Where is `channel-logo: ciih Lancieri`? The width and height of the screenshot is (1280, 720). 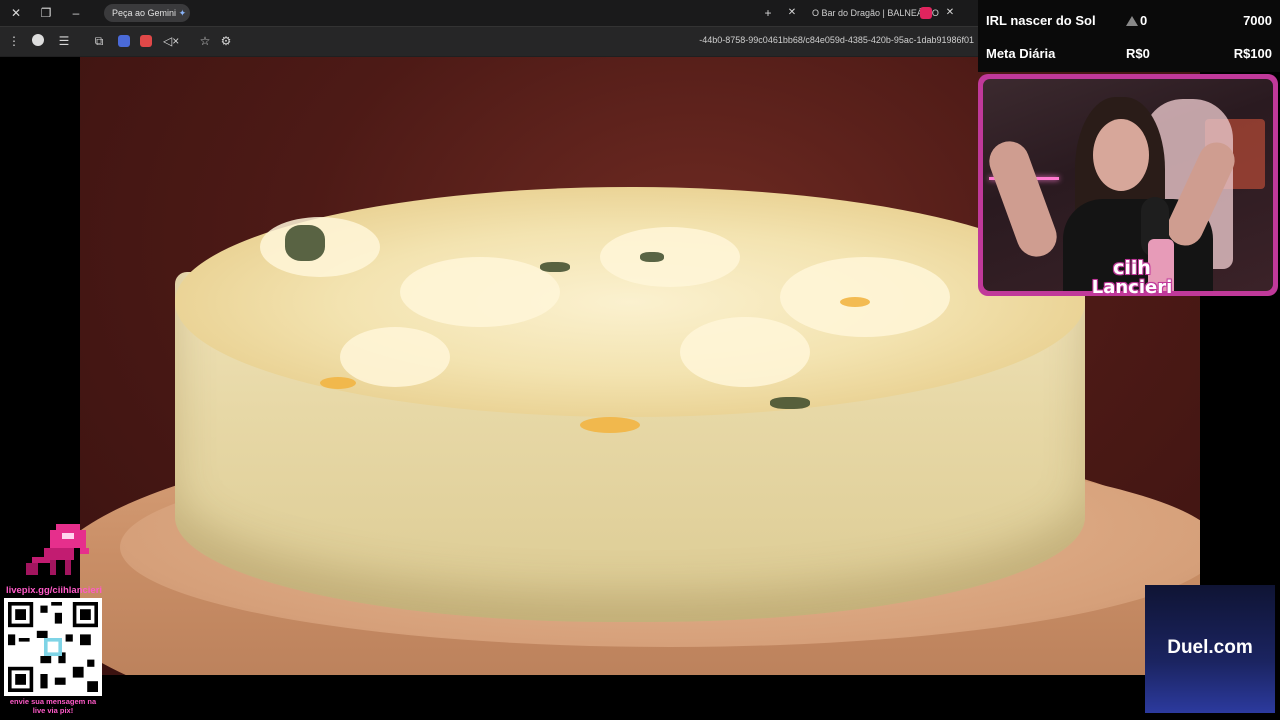 channel-logo: ciih Lancieri is located at coordinates (1132, 278).